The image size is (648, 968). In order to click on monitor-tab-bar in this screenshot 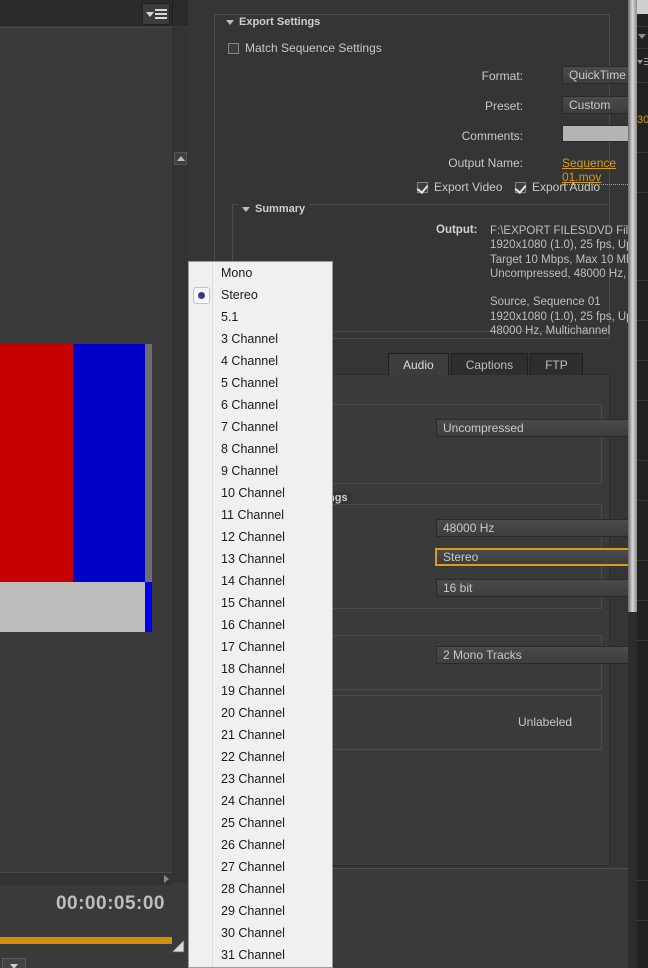, I will do `click(94, 13)`.